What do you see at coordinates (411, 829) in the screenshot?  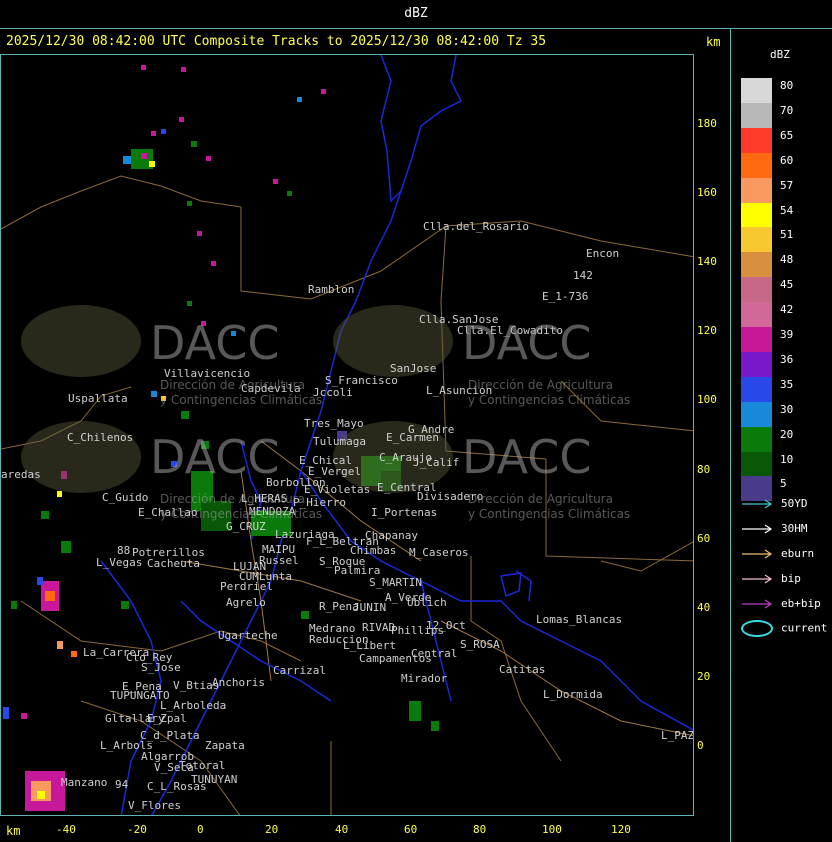 I see `x-tick-label: 60` at bounding box center [411, 829].